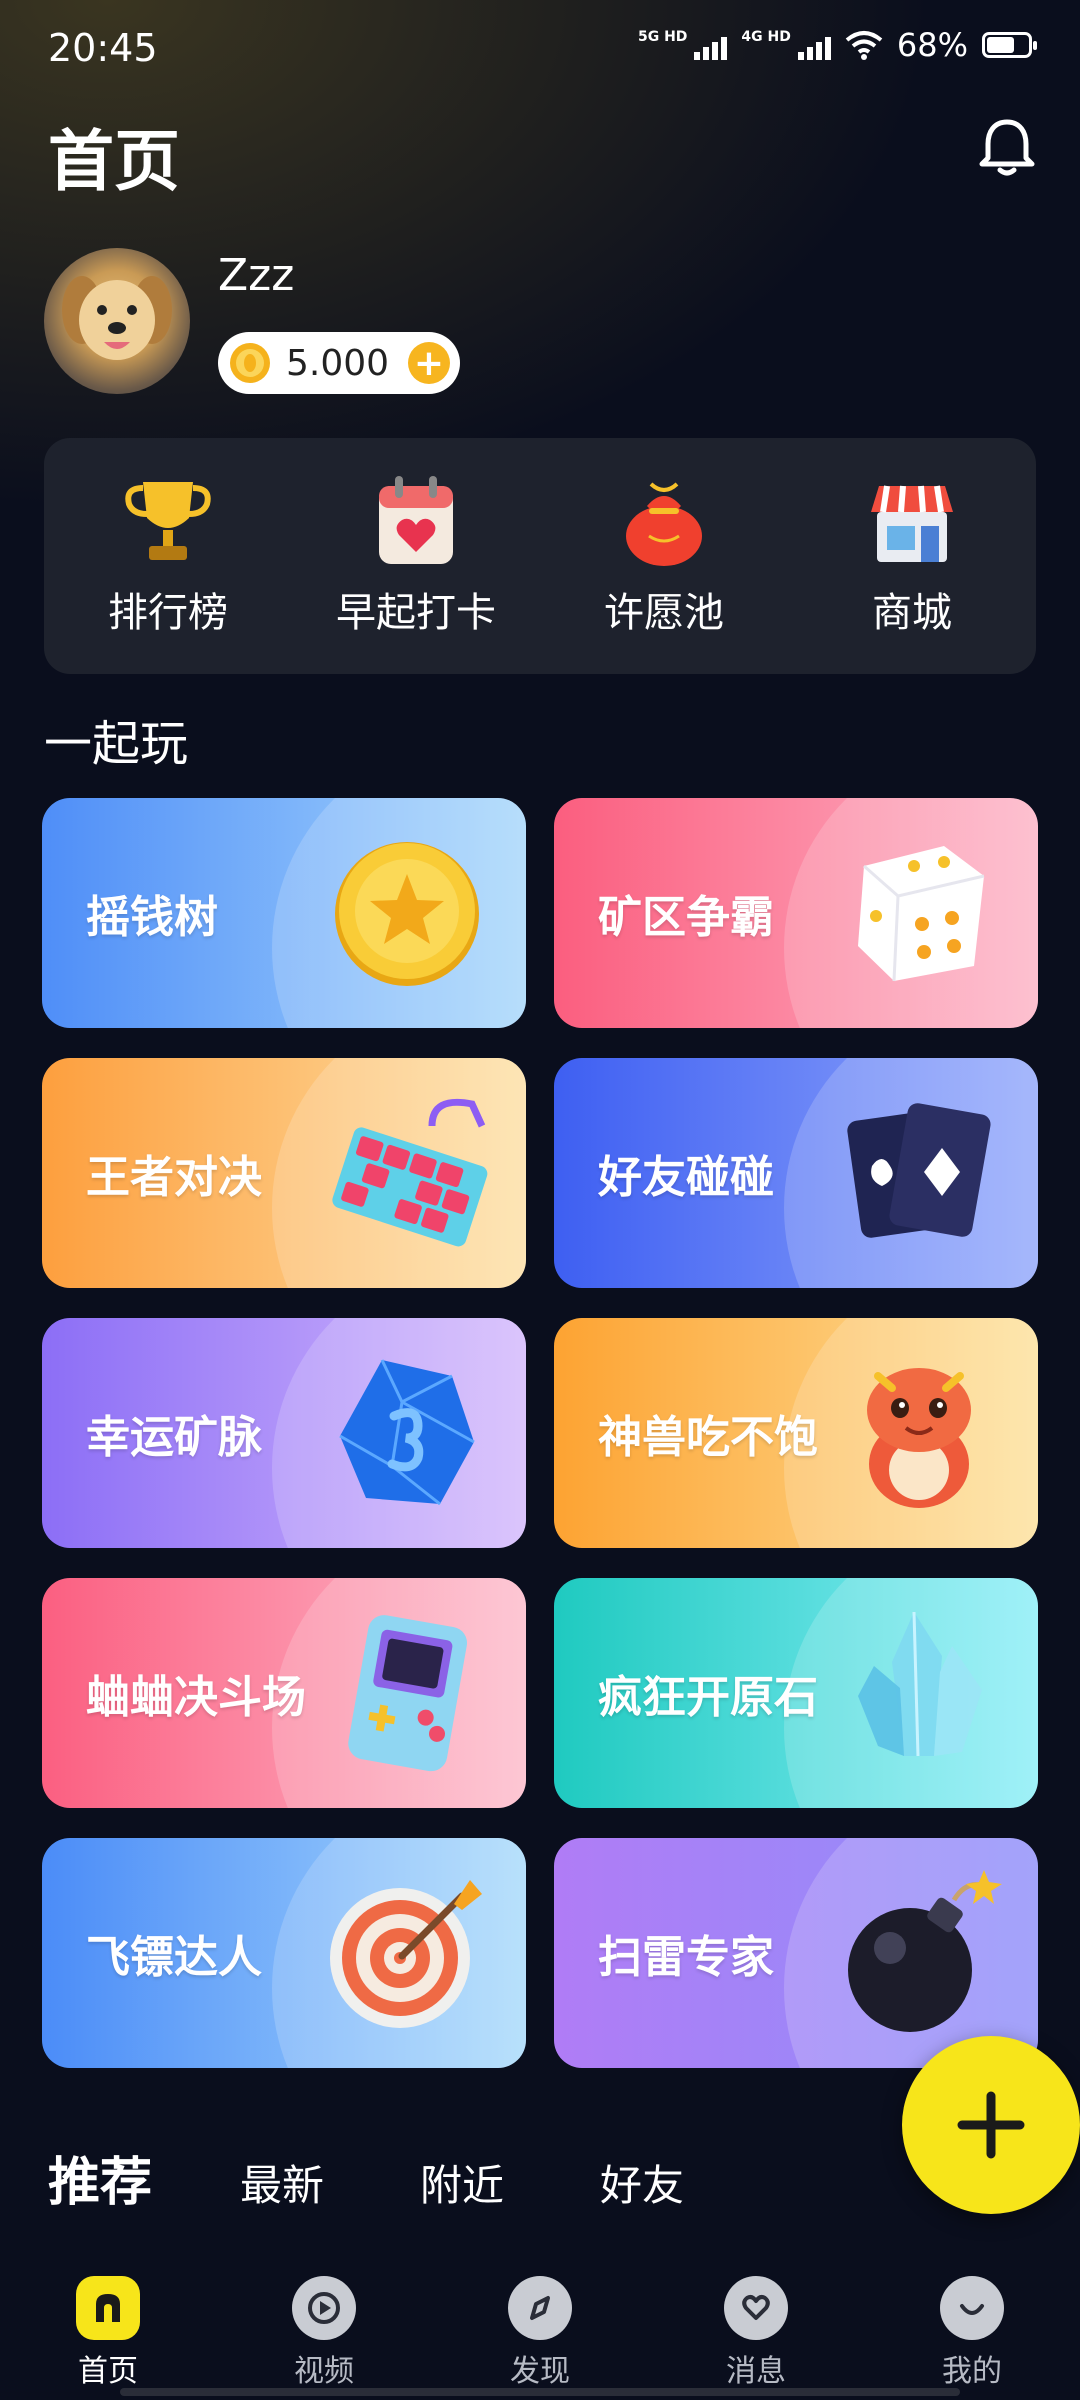 The width and height of the screenshot is (1080, 2400). I want to click on tab-nearby: 附近, so click(462, 2182).